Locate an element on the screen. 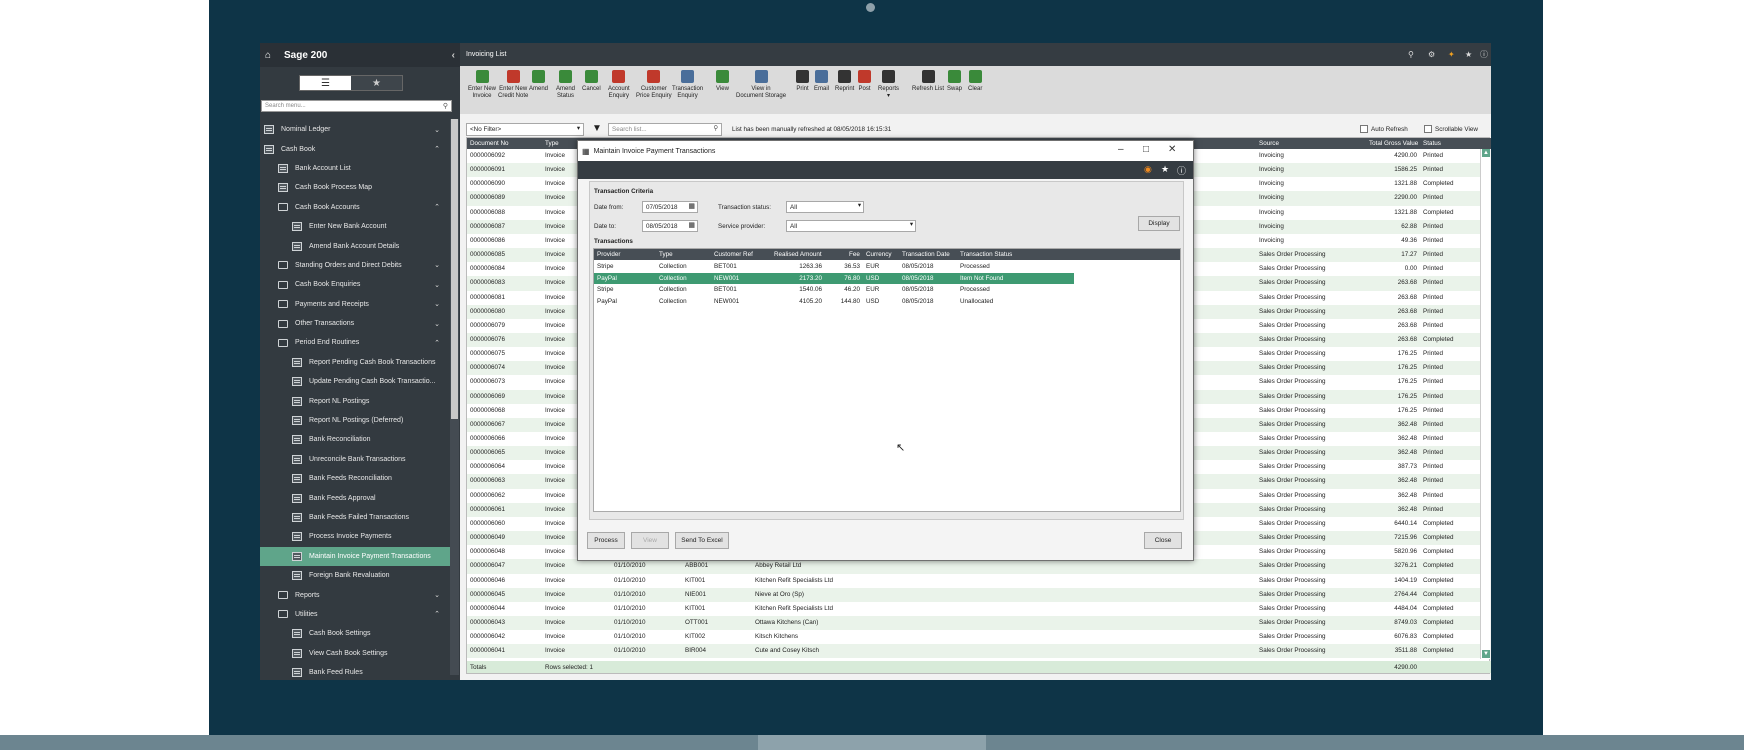 The image size is (1744, 750). maximize-icon: □ is located at coordinates (1146, 149).